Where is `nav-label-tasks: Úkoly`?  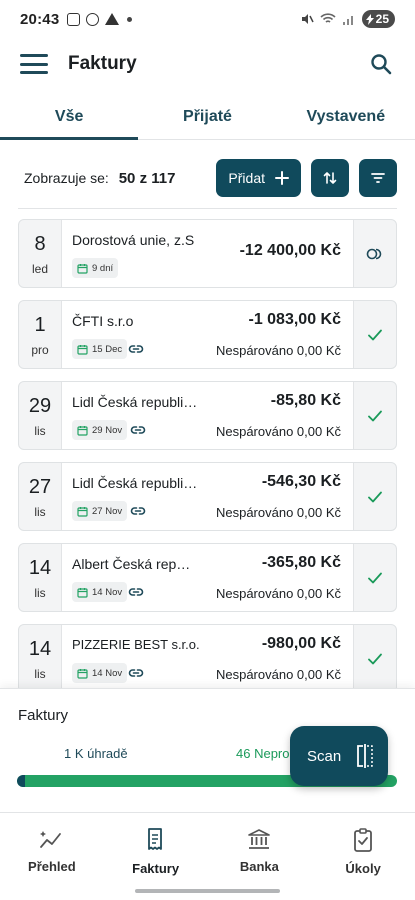 nav-label-tasks: Úkoly is located at coordinates (363, 868).